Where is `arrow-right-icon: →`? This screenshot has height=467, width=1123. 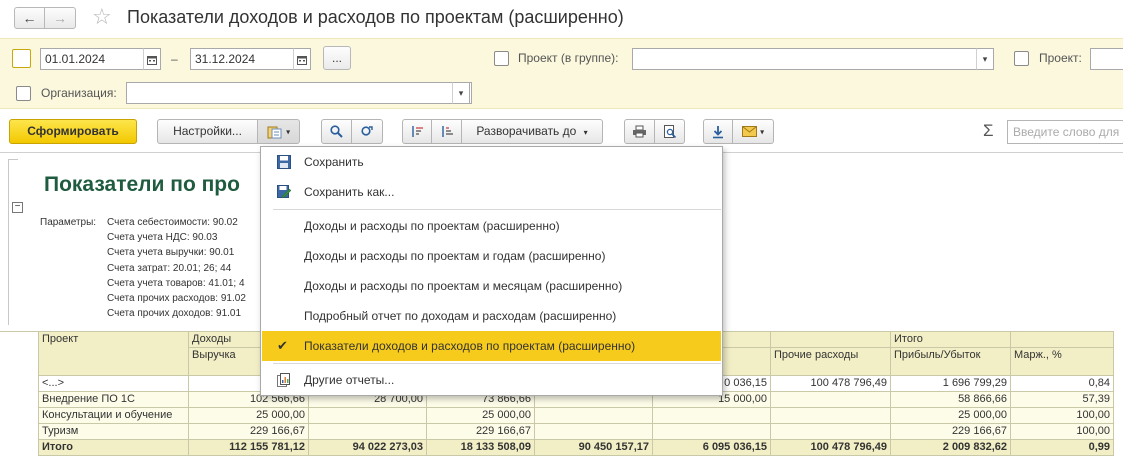 arrow-right-icon: → is located at coordinates (60, 18).